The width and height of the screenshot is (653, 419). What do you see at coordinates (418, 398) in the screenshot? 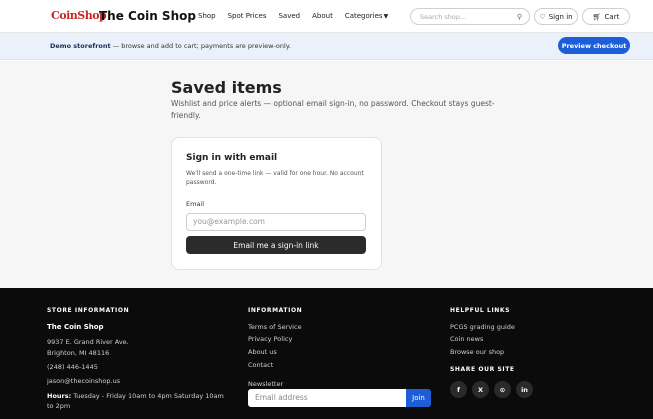
I see `newsletter-join-button: Join` at bounding box center [418, 398].